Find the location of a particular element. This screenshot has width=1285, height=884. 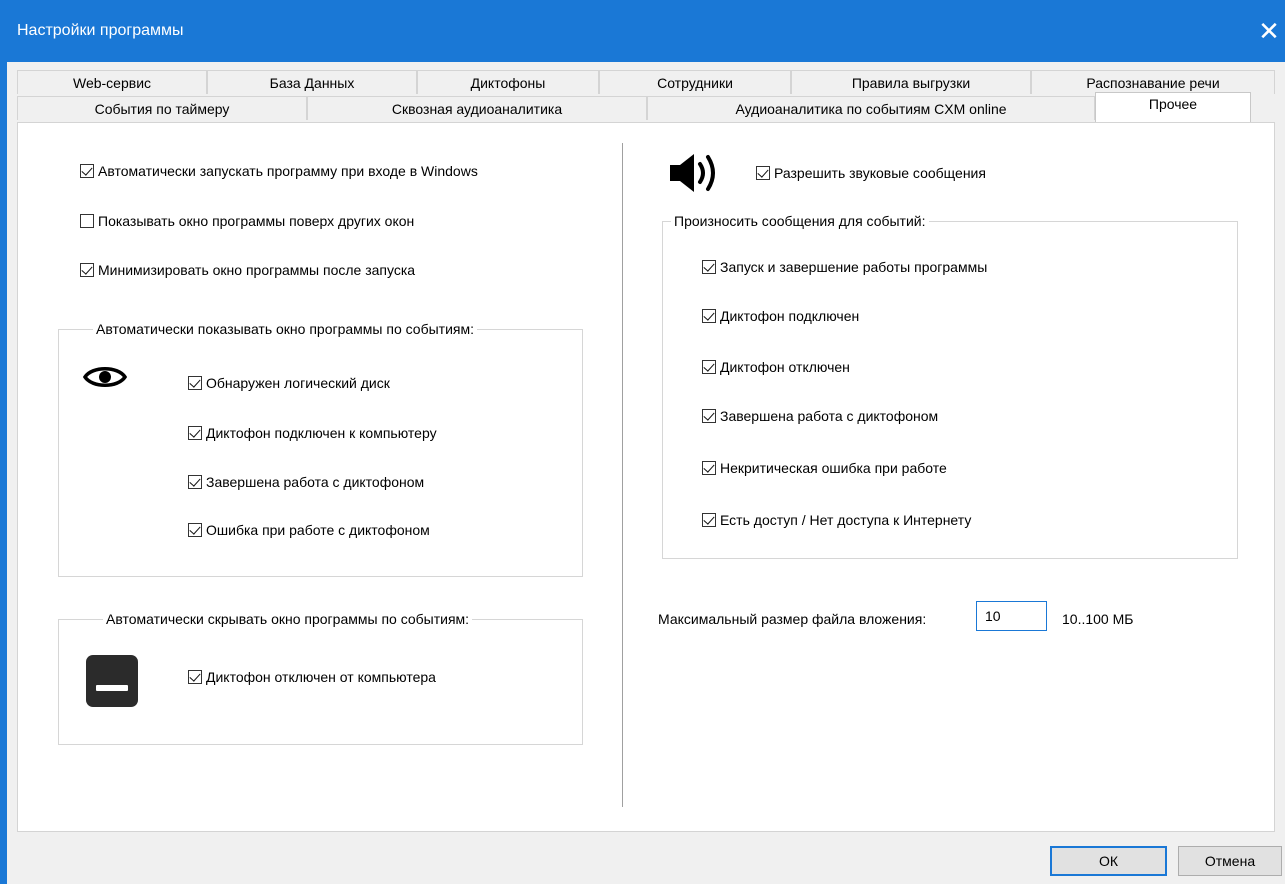

speak-events-group-title: Произносить сообщения для событий: is located at coordinates (800, 221).